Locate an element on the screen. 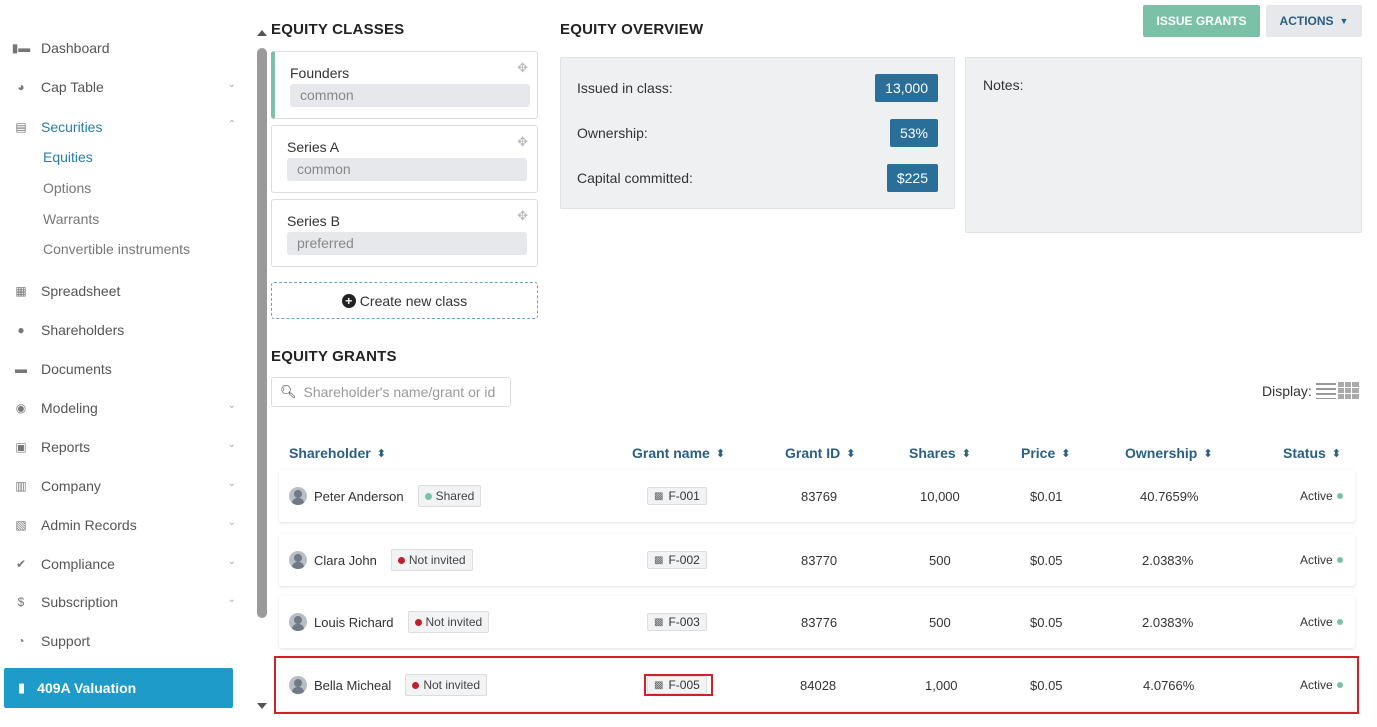  sidebar-item-reports: ▣ Reports ⌄ is located at coordinates (125, 447).